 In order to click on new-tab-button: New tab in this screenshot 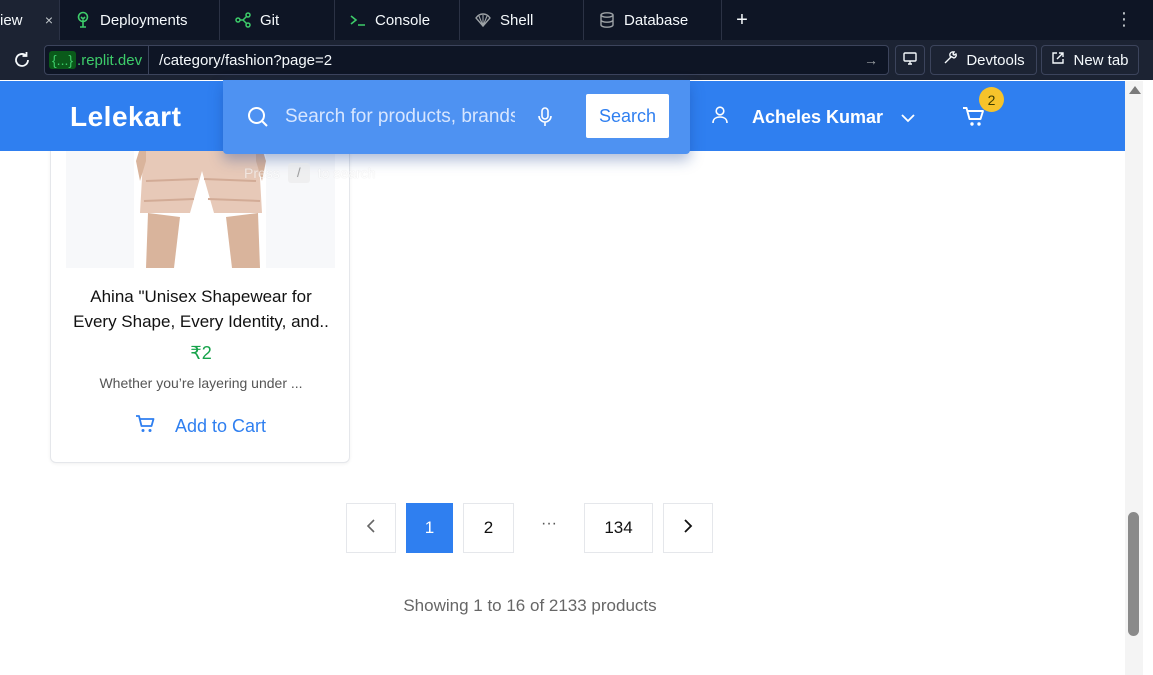, I will do `click(1090, 60)`.